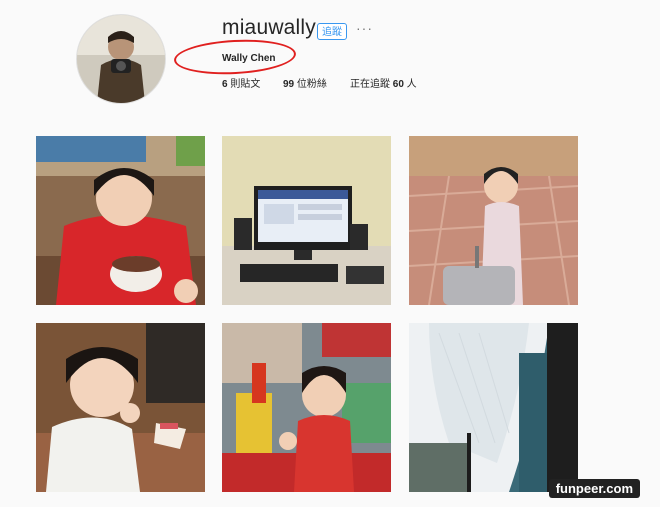 This screenshot has height=507, width=660. Describe the element at coordinates (594, 488) in the screenshot. I see `watermark: funpeer.com` at that location.